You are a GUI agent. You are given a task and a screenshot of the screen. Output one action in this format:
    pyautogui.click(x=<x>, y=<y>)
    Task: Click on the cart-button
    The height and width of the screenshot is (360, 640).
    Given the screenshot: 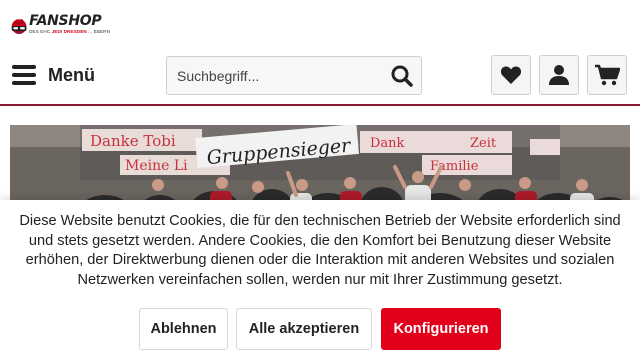 What is the action you would take?
    pyautogui.click(x=607, y=75)
    